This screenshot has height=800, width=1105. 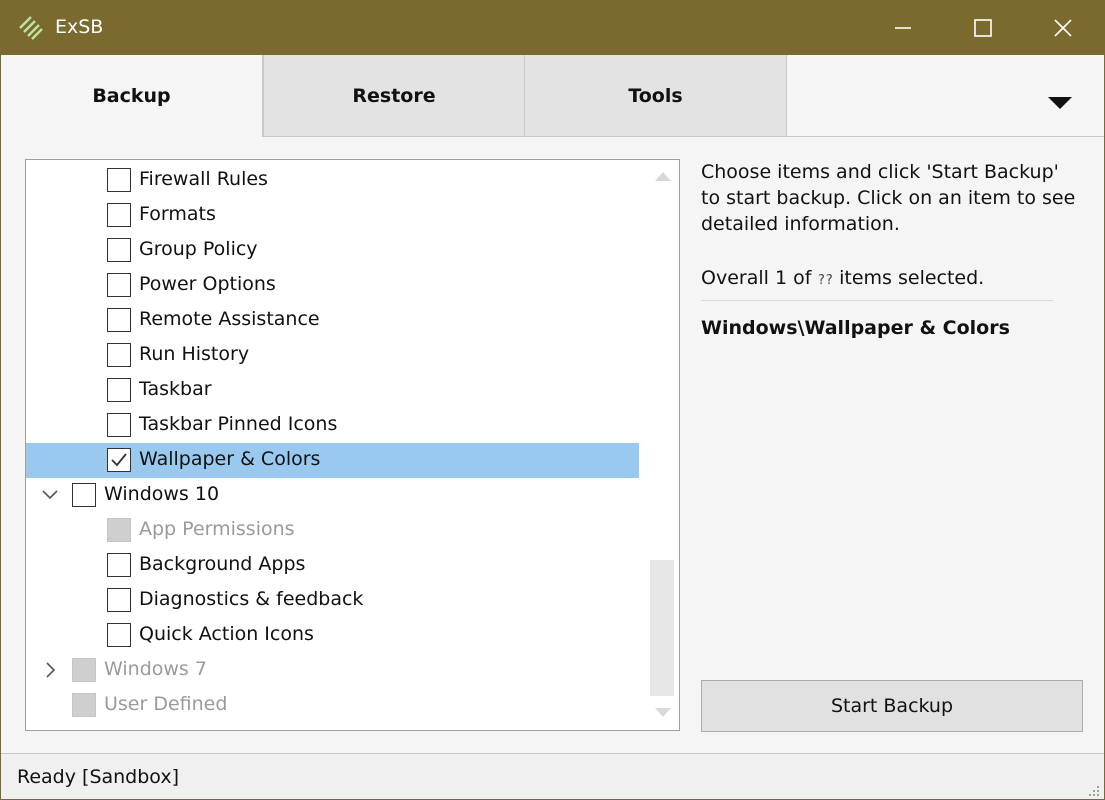 I want to click on tree-scrollbar, so click(x=662, y=445).